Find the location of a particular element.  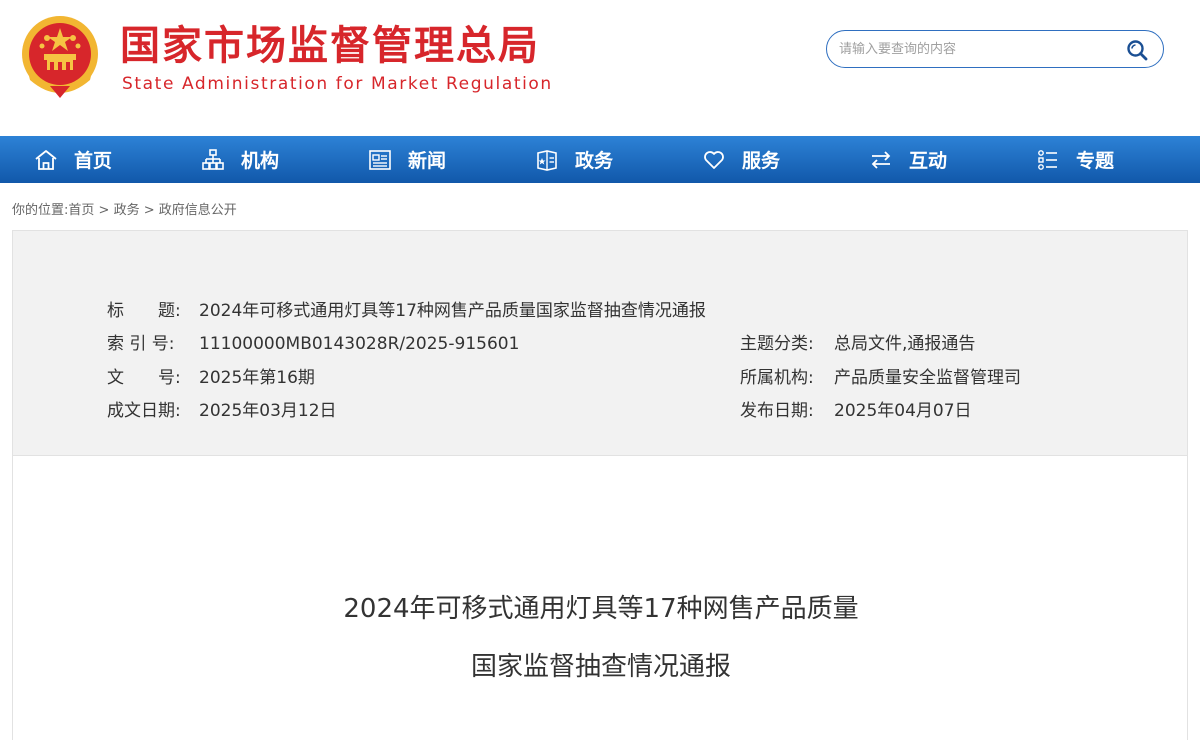

meta-published-value: 2025年04月07日 is located at coordinates (903, 411).